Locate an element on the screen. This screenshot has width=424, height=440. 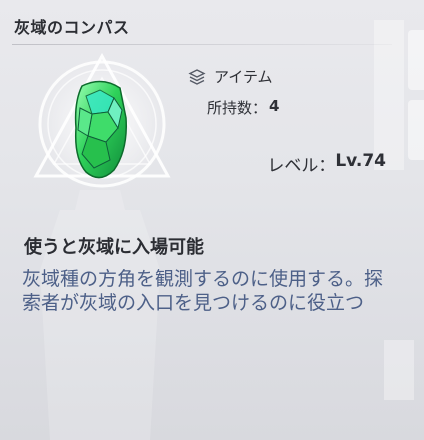
description-title: 使うと灰域に入場可能 is located at coordinates (114, 247).